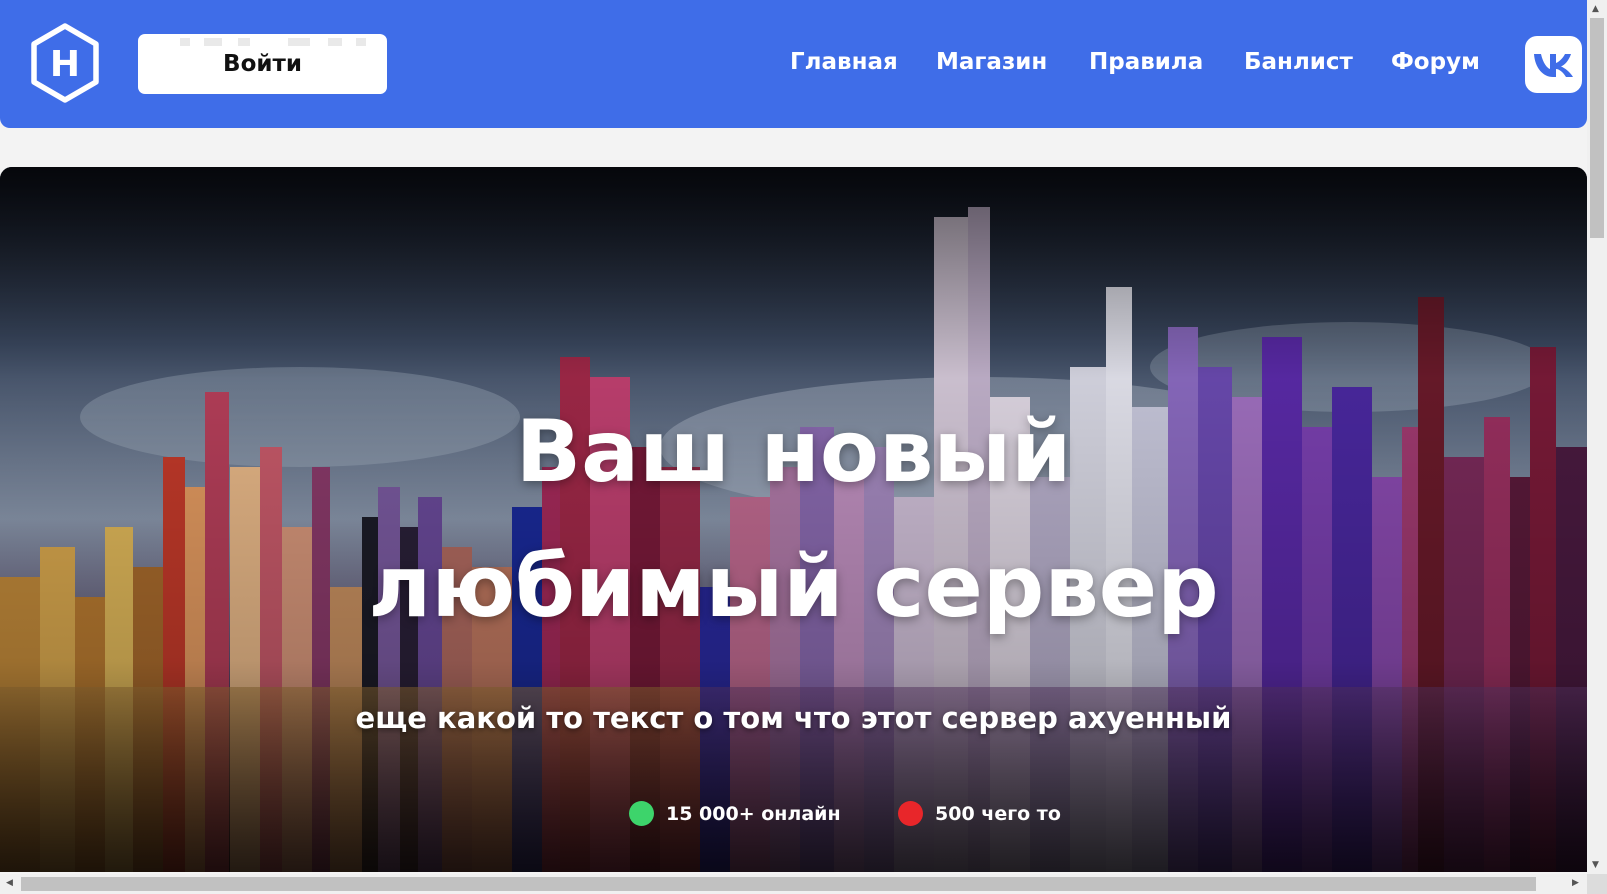  What do you see at coordinates (1298, 62) in the screenshot?
I see `nav-link-banlist: Банлист` at bounding box center [1298, 62].